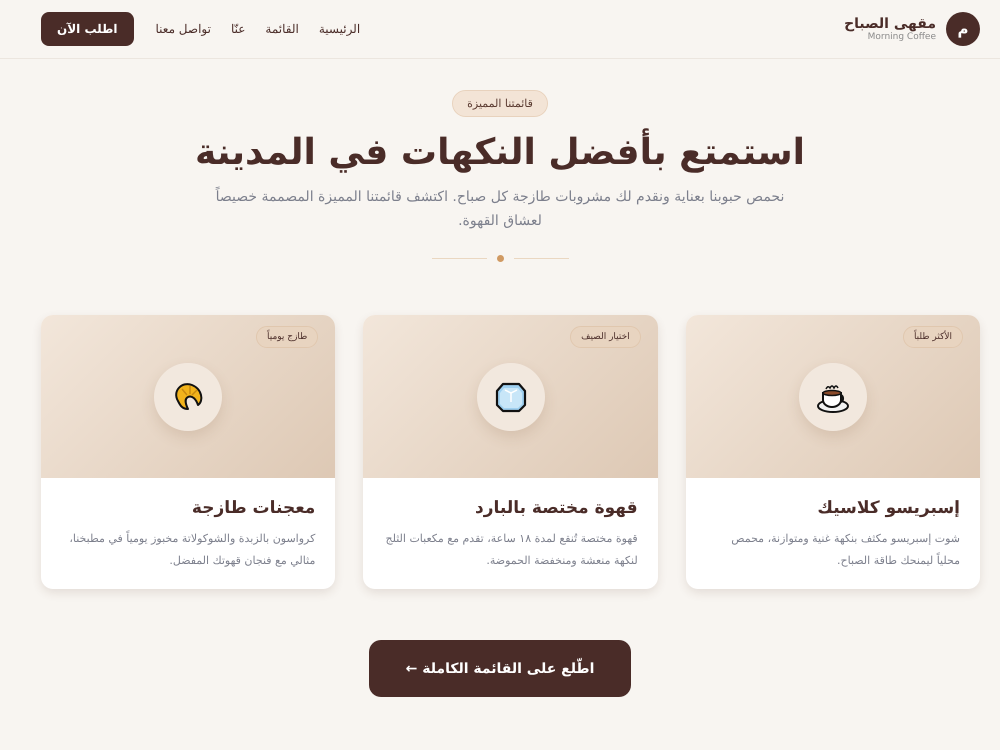 The height and width of the screenshot is (750, 1000). I want to click on card-description: شوت إسبريسو مكثف بنكهة غنية ومتوازنة، محمص محلياً ليمنحك طاقة الصباح., so click(845, 550).